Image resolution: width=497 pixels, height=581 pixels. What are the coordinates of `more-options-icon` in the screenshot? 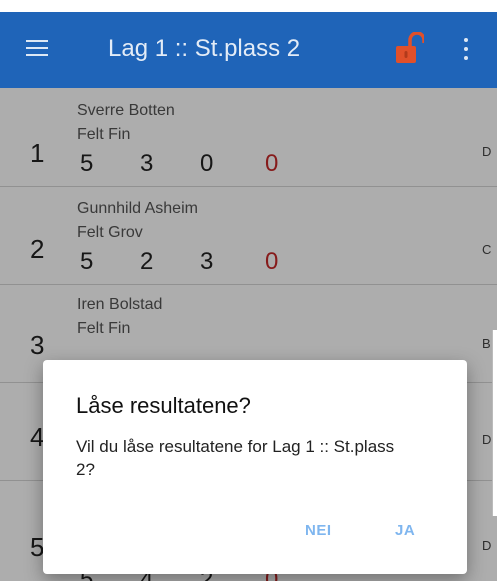 It's located at (466, 50).